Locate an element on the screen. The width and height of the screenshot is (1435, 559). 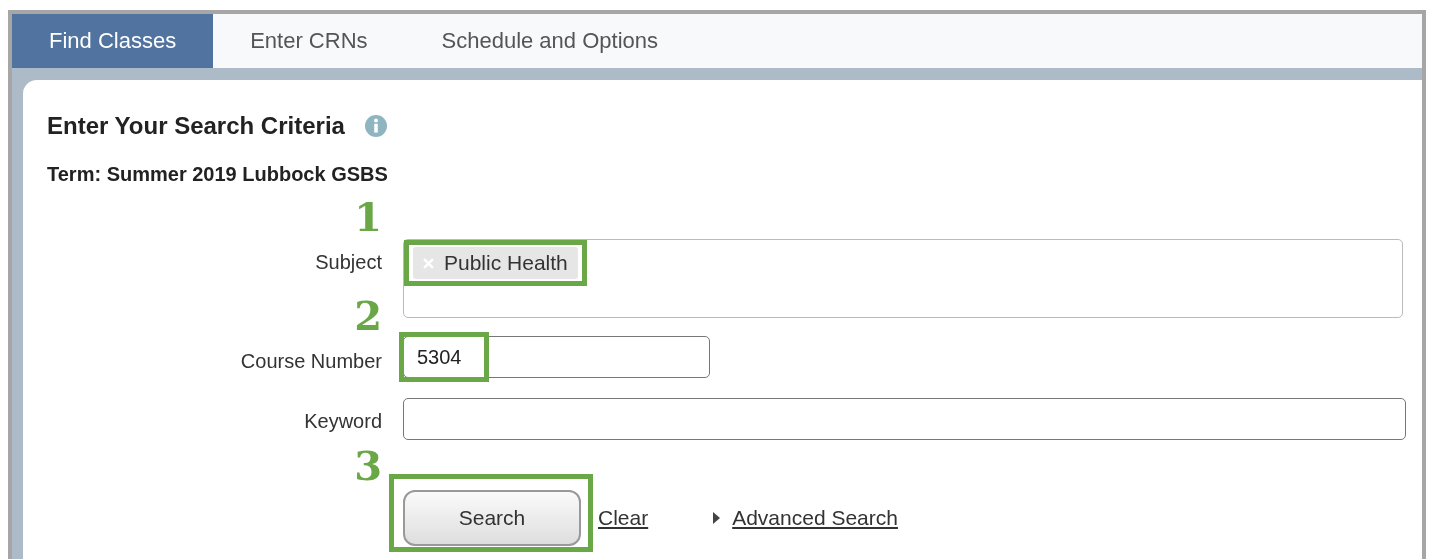
field-label: Subject is located at coordinates (348, 262).